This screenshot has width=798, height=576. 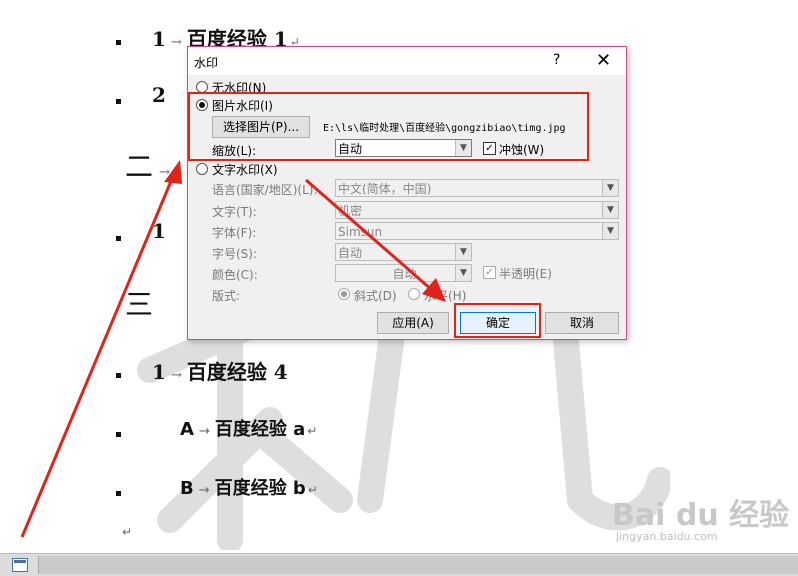 What do you see at coordinates (388, 126) in the screenshot?
I see `annotation-box-picture-settings` at bounding box center [388, 126].